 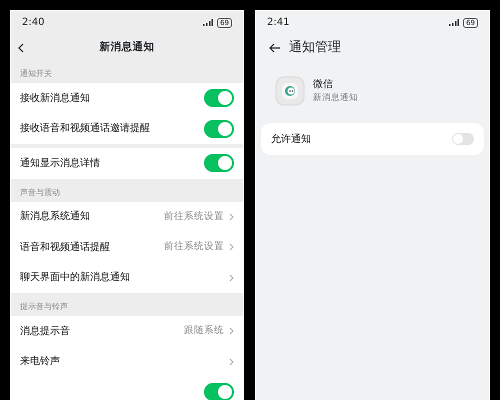 What do you see at coordinates (204, 331) in the screenshot?
I see `setting-value: 跟随系统` at bounding box center [204, 331].